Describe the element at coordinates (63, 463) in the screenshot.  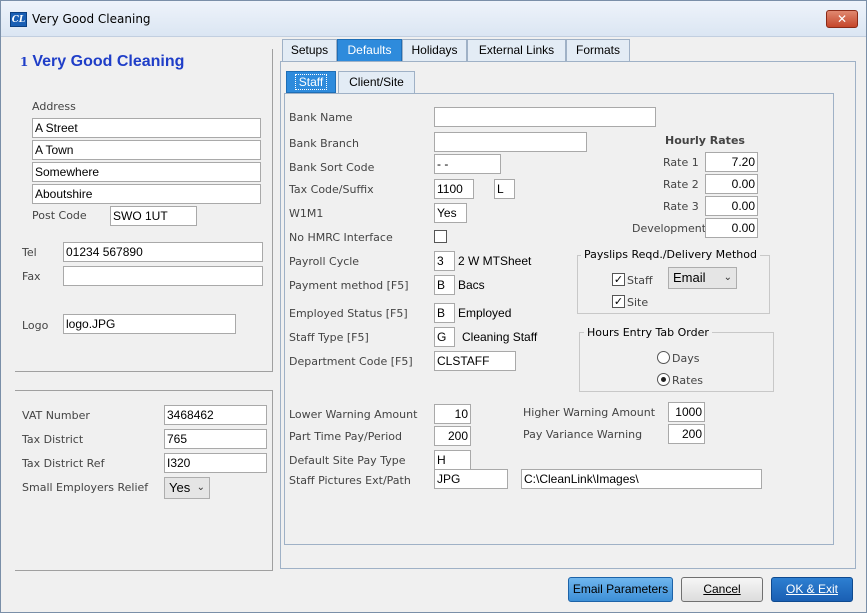
I see `tax-district-ref-label: Tax District Ref` at that location.